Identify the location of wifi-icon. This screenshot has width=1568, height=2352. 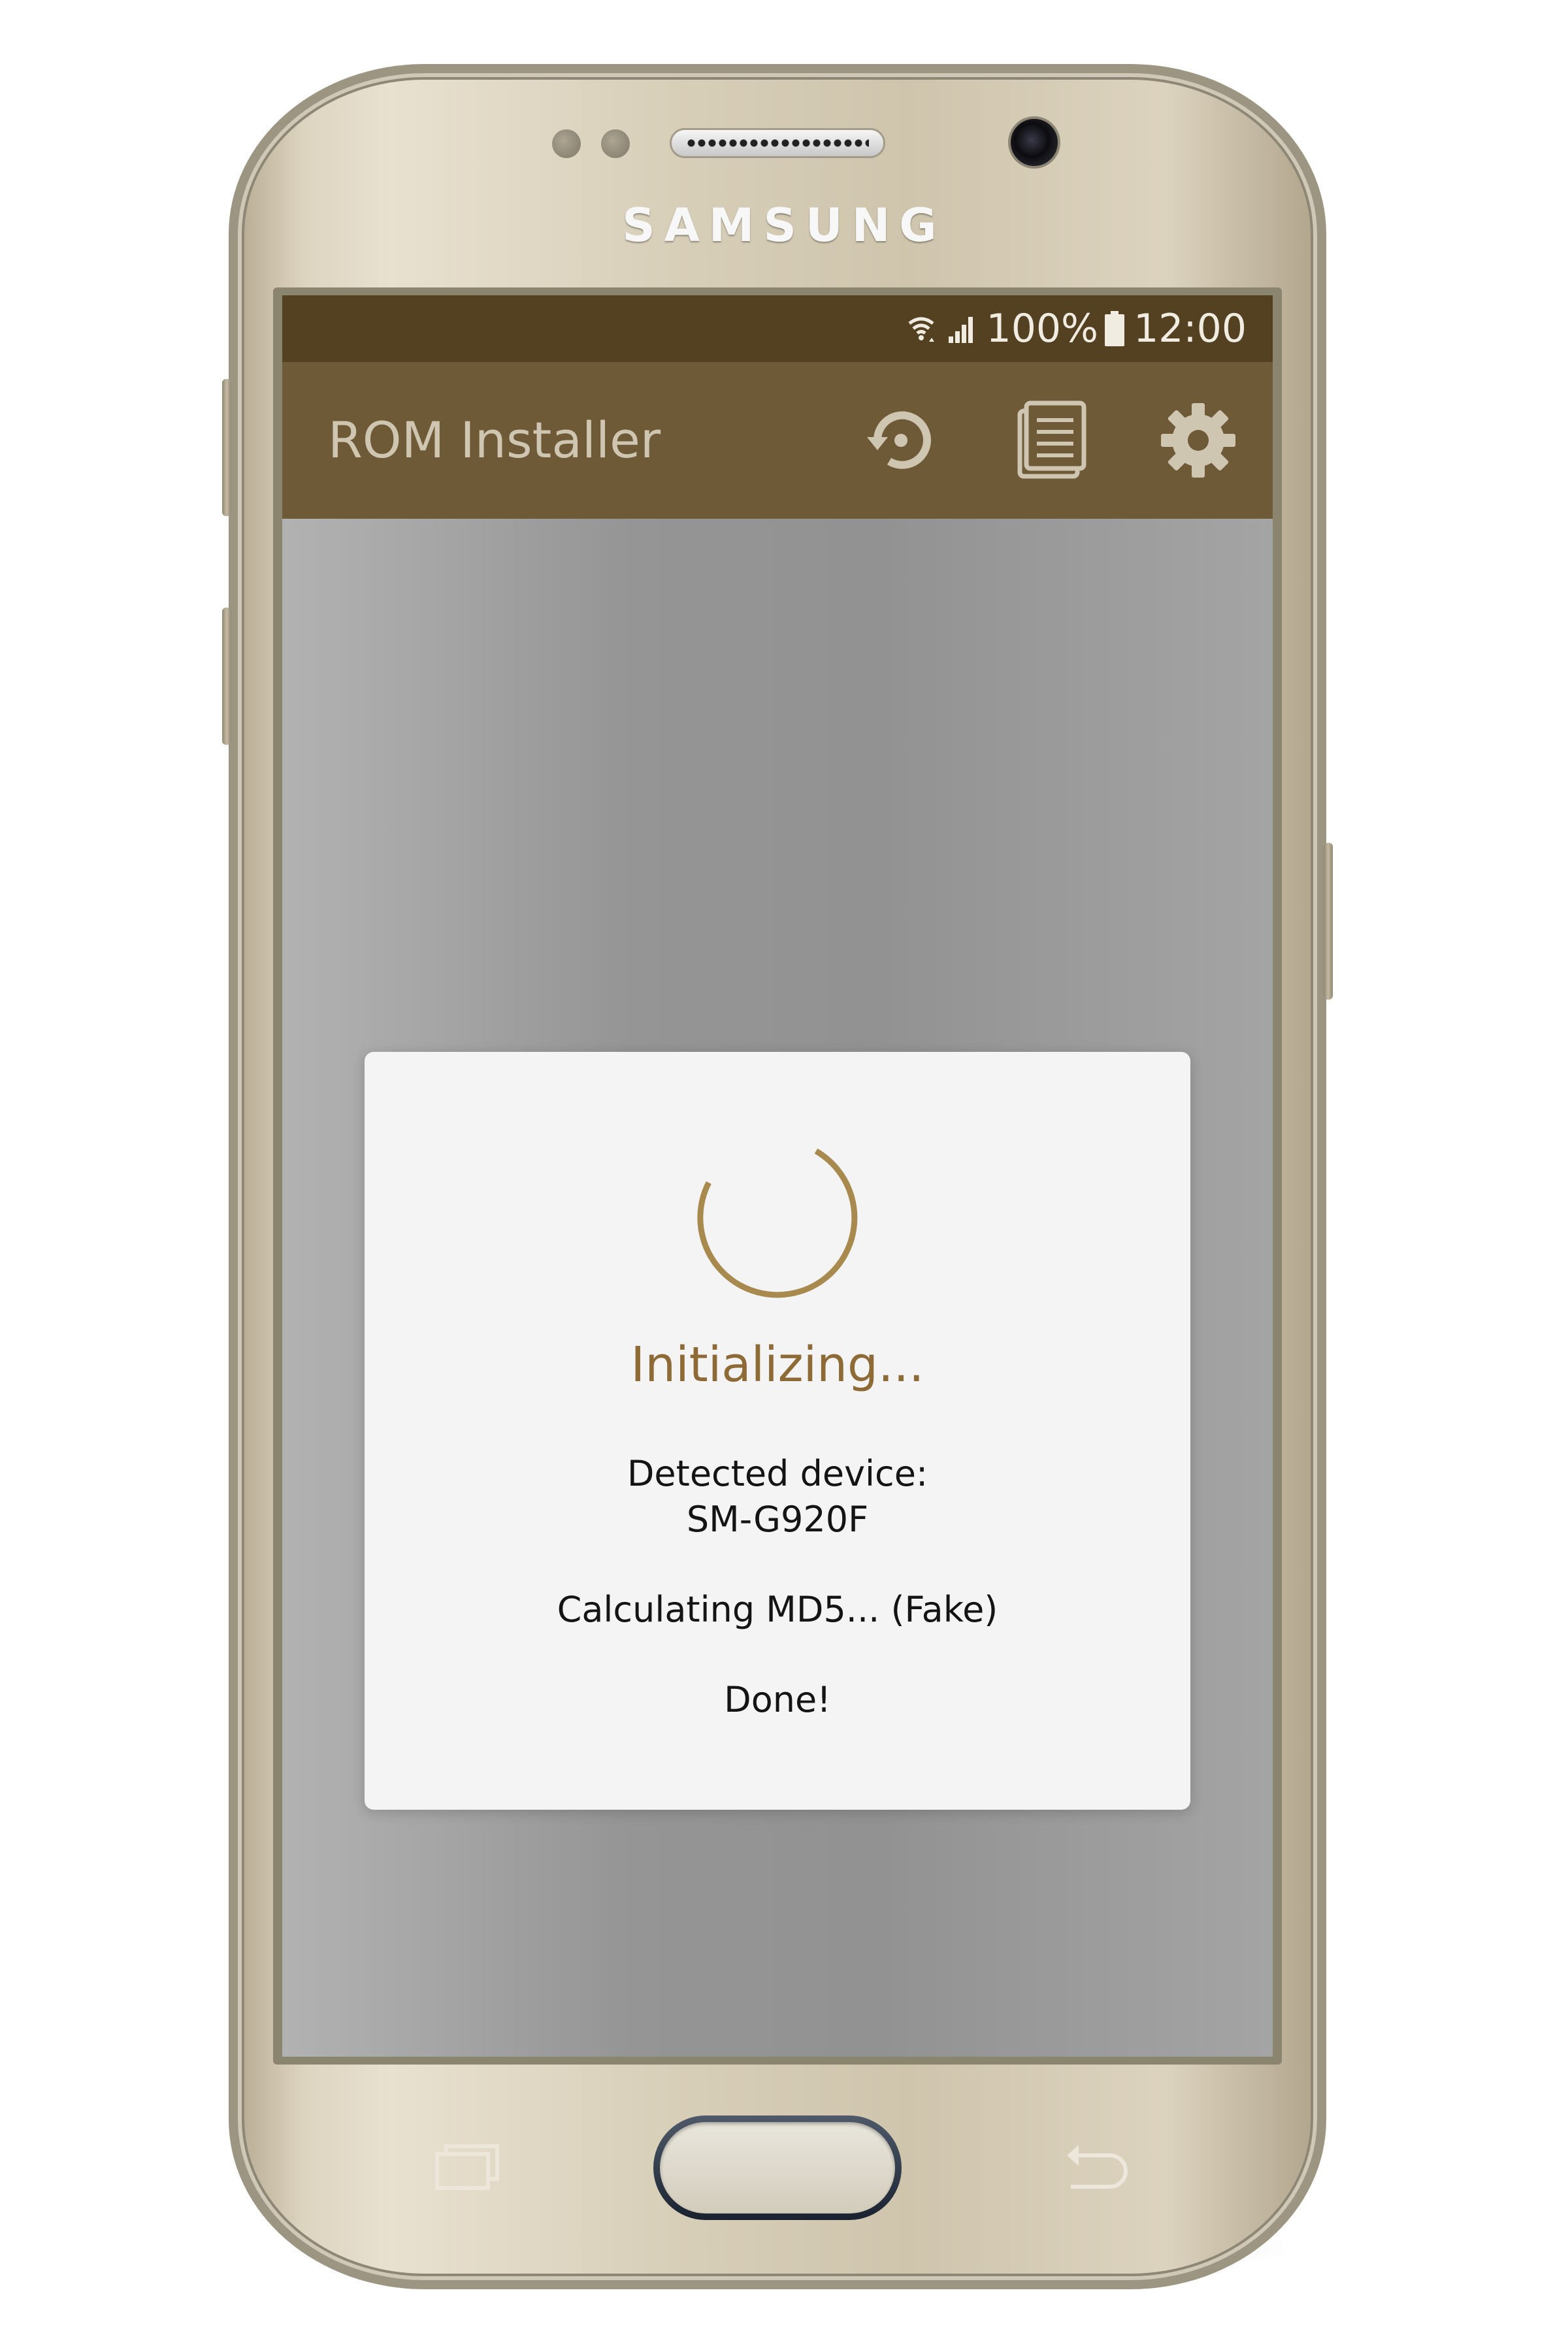
(921, 329).